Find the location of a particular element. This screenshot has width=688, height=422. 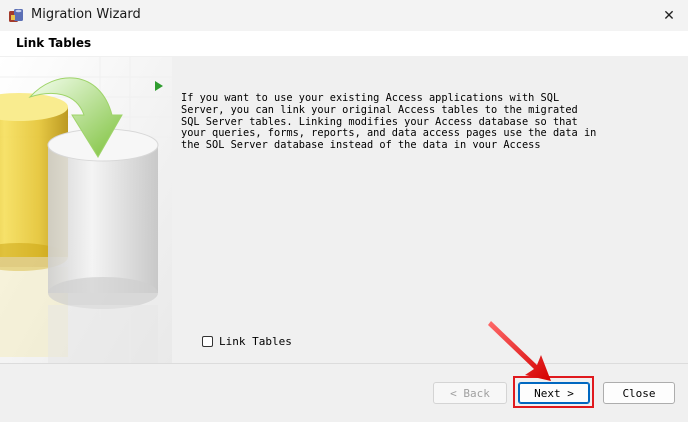

page-title: Link Tables is located at coordinates (54, 43).